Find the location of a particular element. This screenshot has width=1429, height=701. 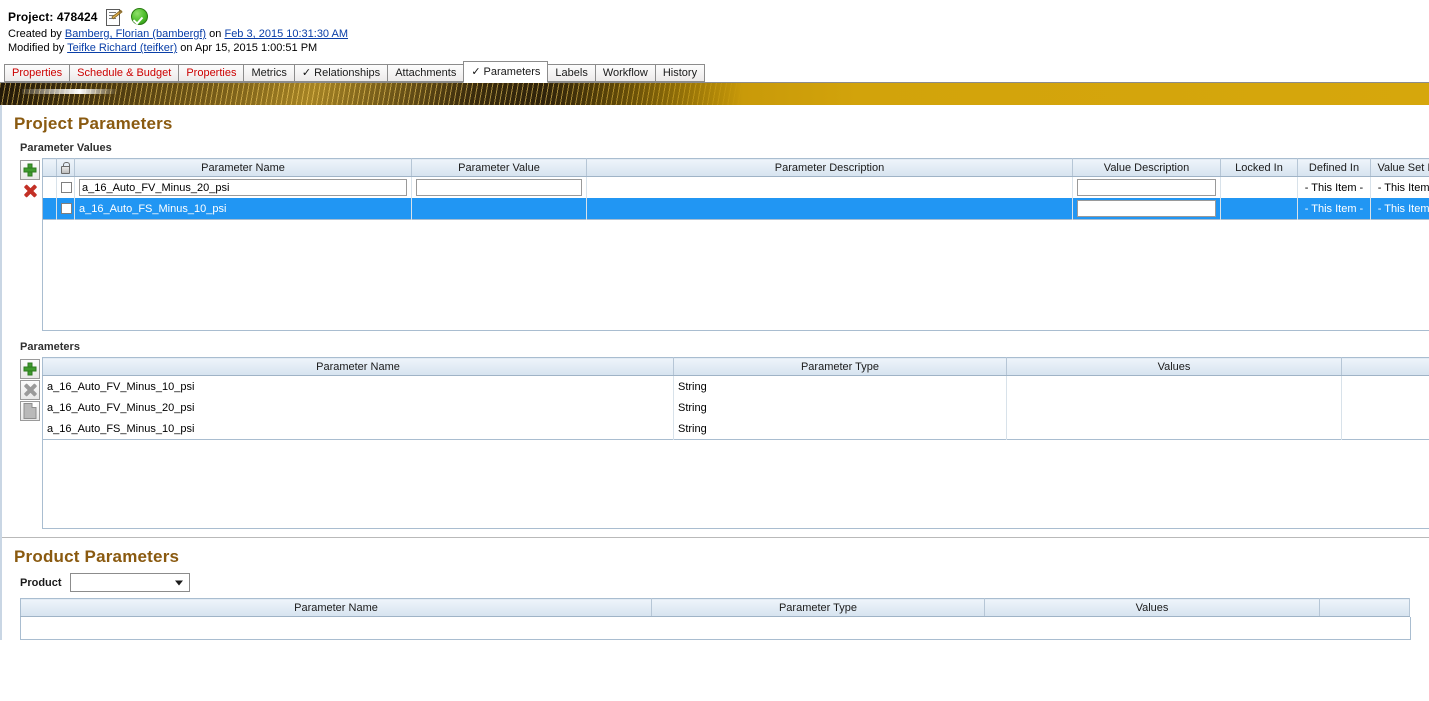

red-x-icon is located at coordinates (30, 191).